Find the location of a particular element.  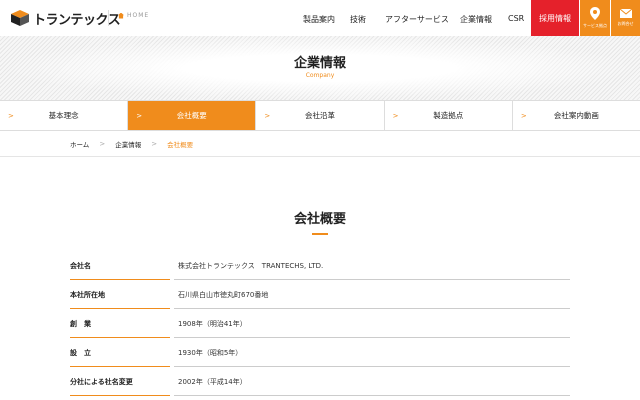

section-title-underline is located at coordinates (320, 234).